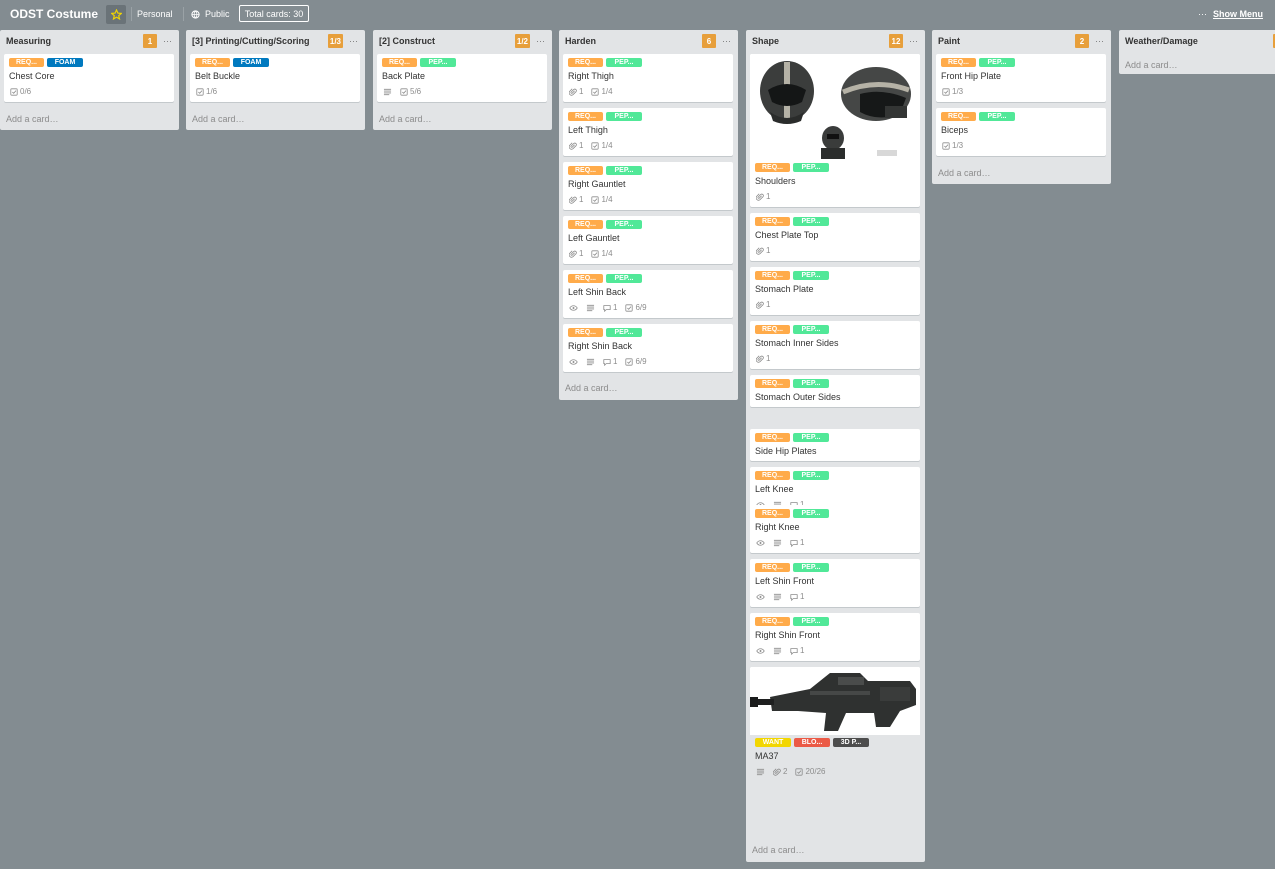 This screenshot has height=869, width=1275. Describe the element at coordinates (949, 41) in the screenshot. I see `list-title: Paint` at that location.